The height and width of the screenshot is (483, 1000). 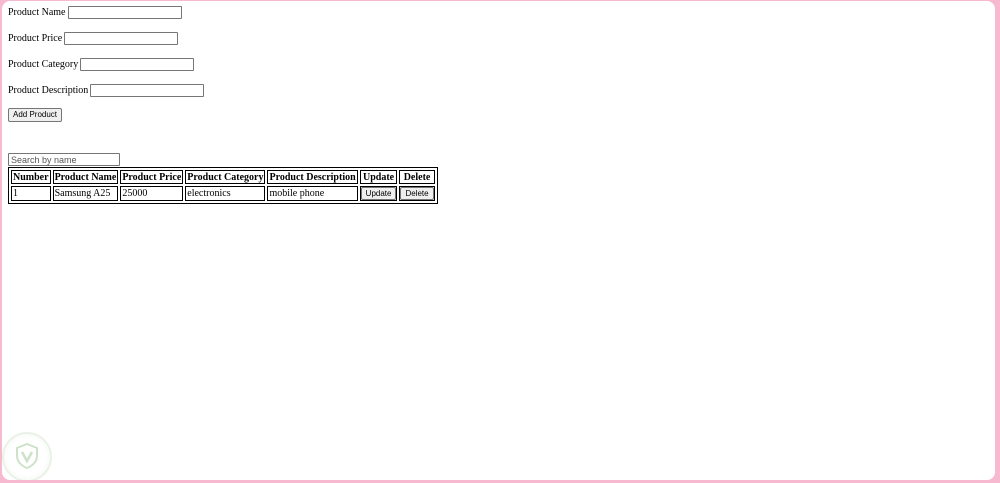 I want to click on header-product-description: Product Description, so click(x=312, y=177).